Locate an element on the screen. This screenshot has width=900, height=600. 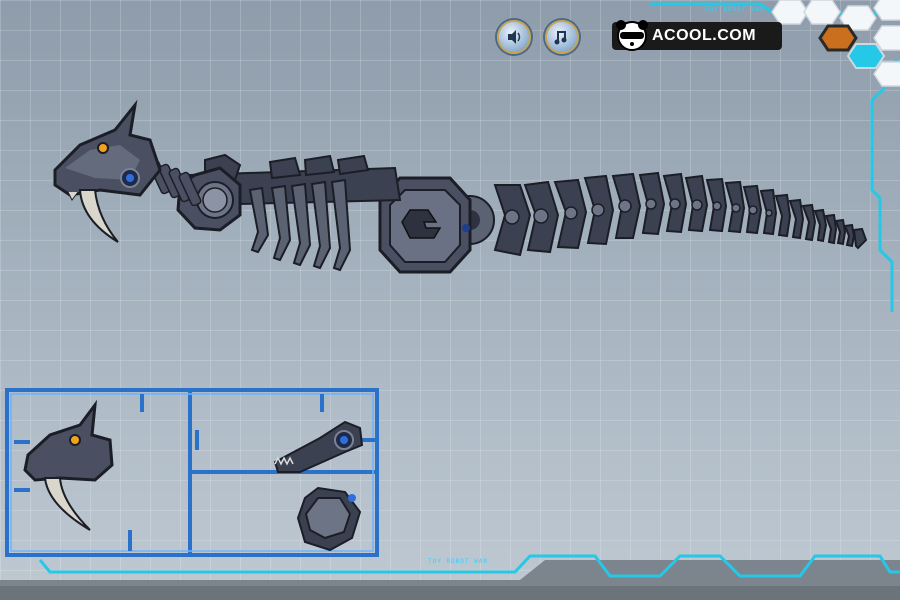
gear-joint-part is located at coordinates (329, 519).